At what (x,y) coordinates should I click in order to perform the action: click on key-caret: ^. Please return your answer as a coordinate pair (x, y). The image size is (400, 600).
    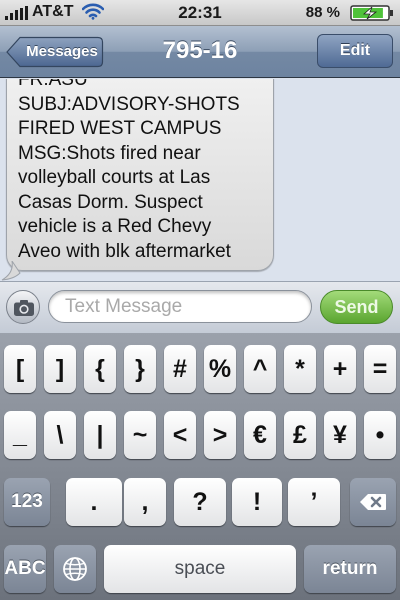
    Looking at the image, I should click on (260, 369).